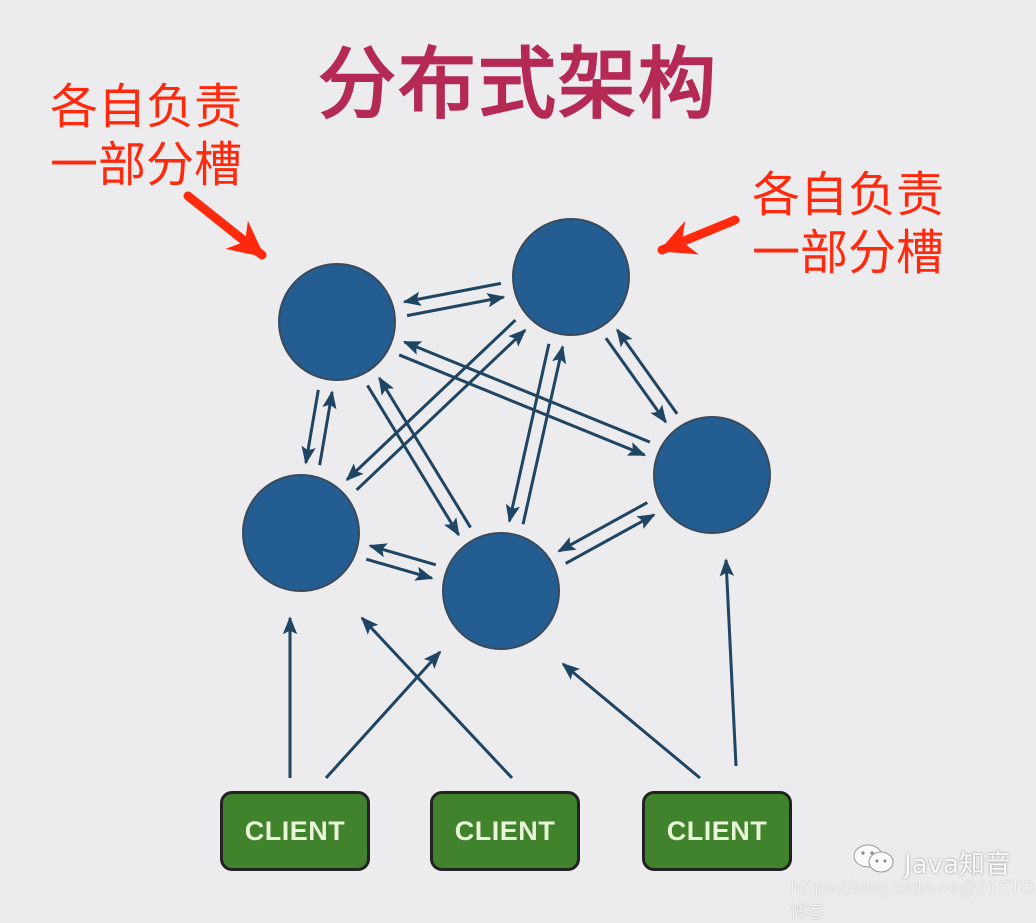  What do you see at coordinates (698, 235) in the screenshot?
I see `annotation-arrow-right` at bounding box center [698, 235].